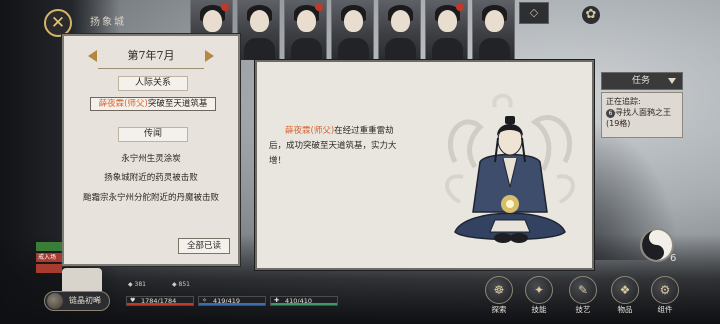 The image size is (720, 324). I want to click on menu-label: 技能, so click(539, 309).